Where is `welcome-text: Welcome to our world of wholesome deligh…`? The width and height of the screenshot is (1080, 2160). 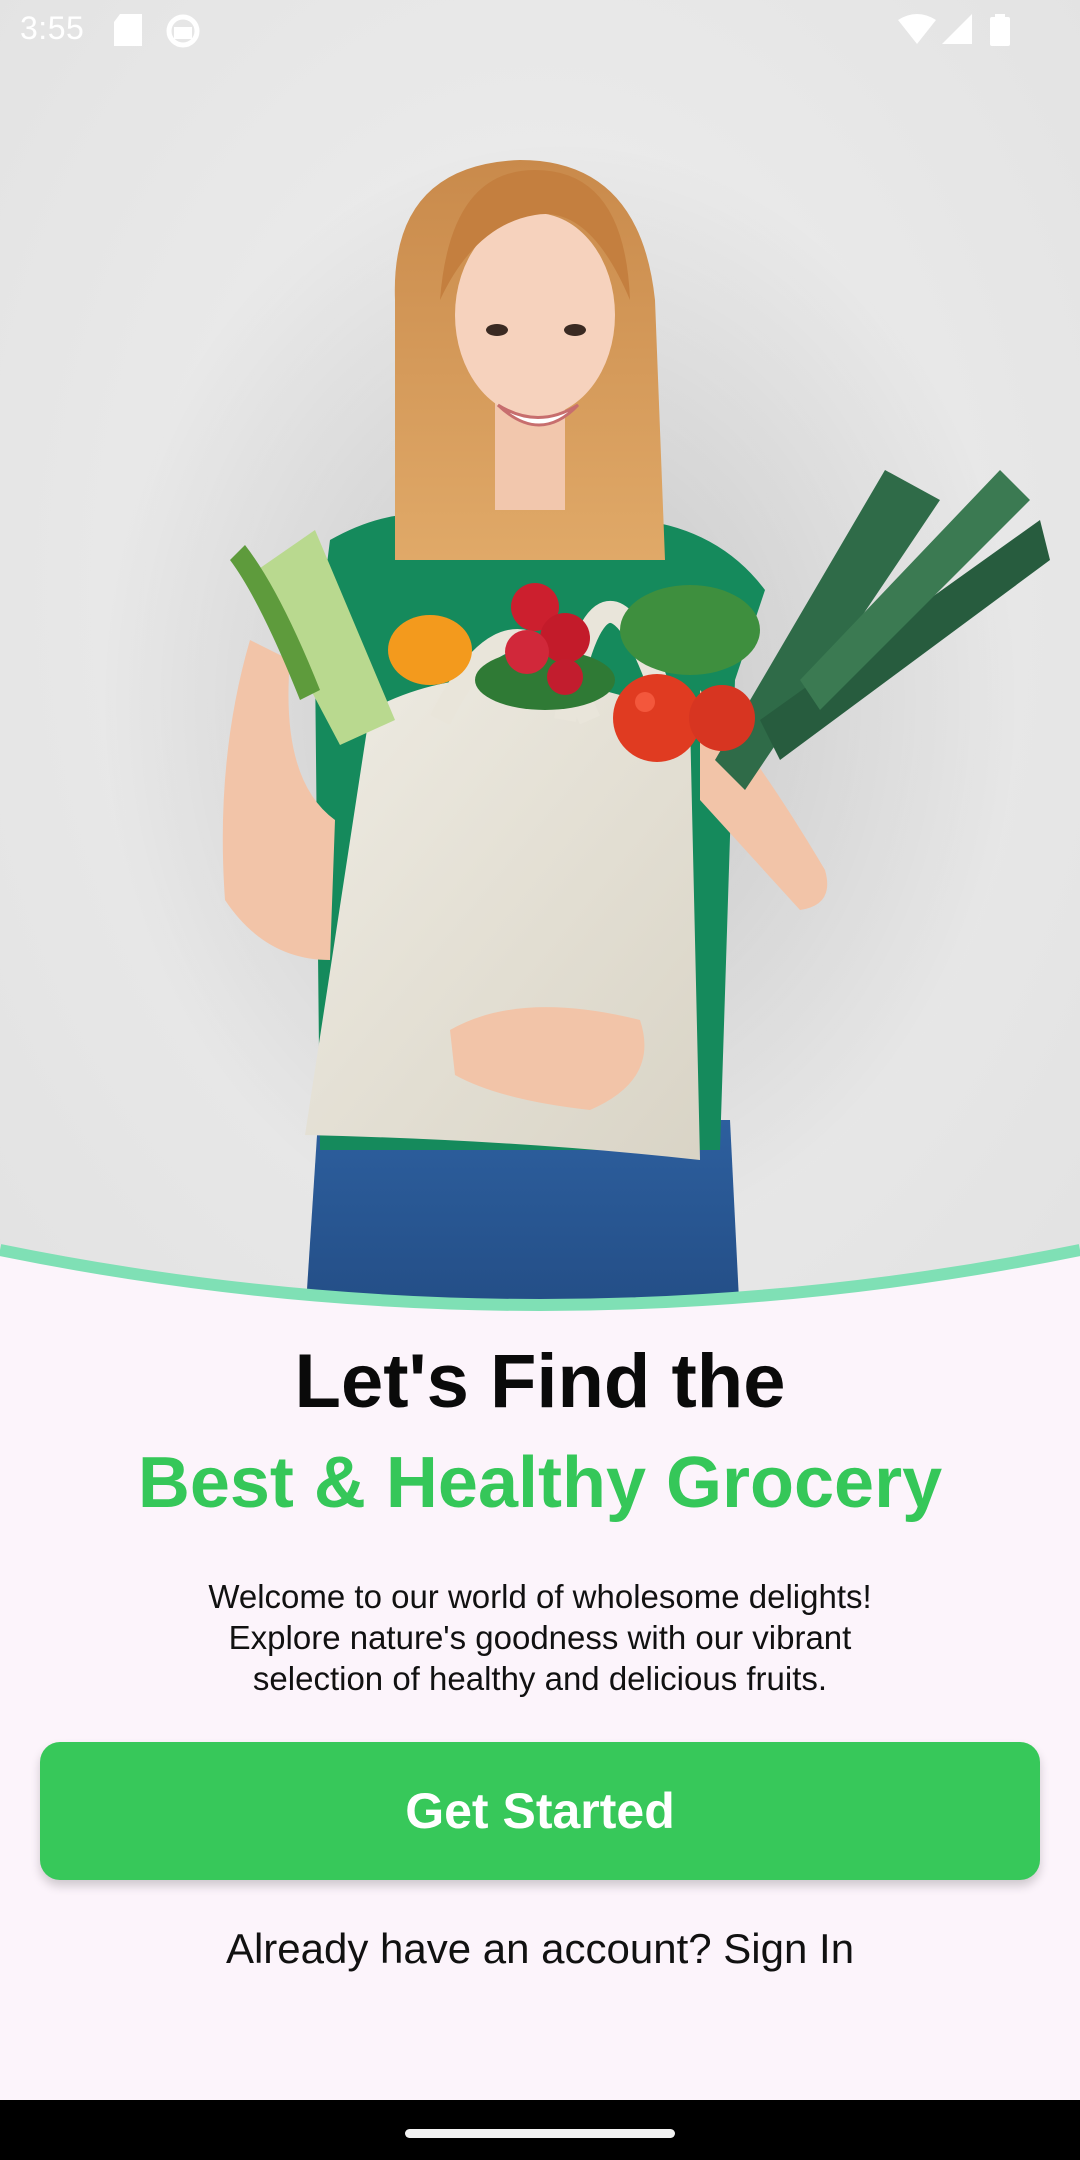
welcome-text: Welcome to our world of wholesome deligh… is located at coordinates (540, 1637).